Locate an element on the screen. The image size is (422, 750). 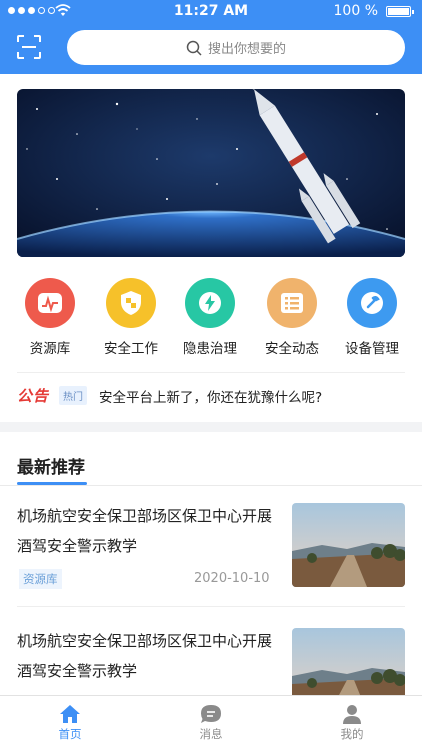
wrench-icon is located at coordinates (372, 303).